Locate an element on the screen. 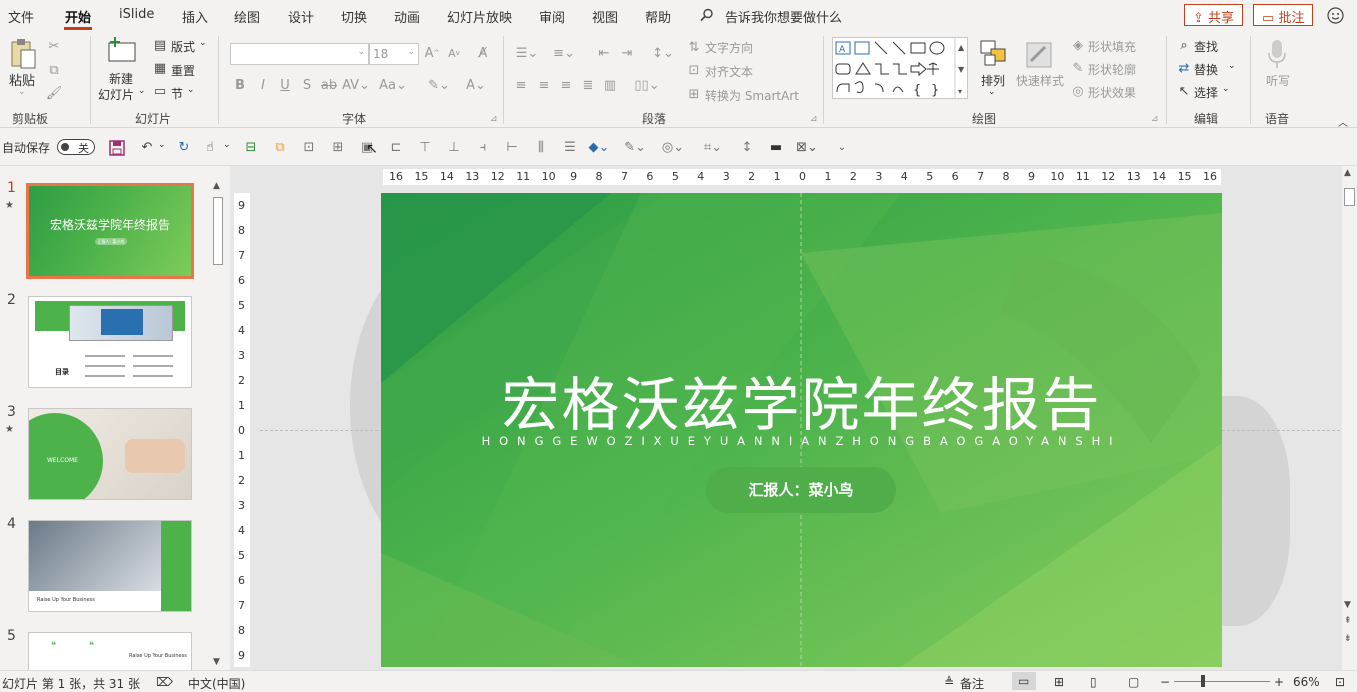 The height and width of the screenshot is (692, 1357). shape-outline-button: 形状轮廓 is located at coordinates (1112, 69).